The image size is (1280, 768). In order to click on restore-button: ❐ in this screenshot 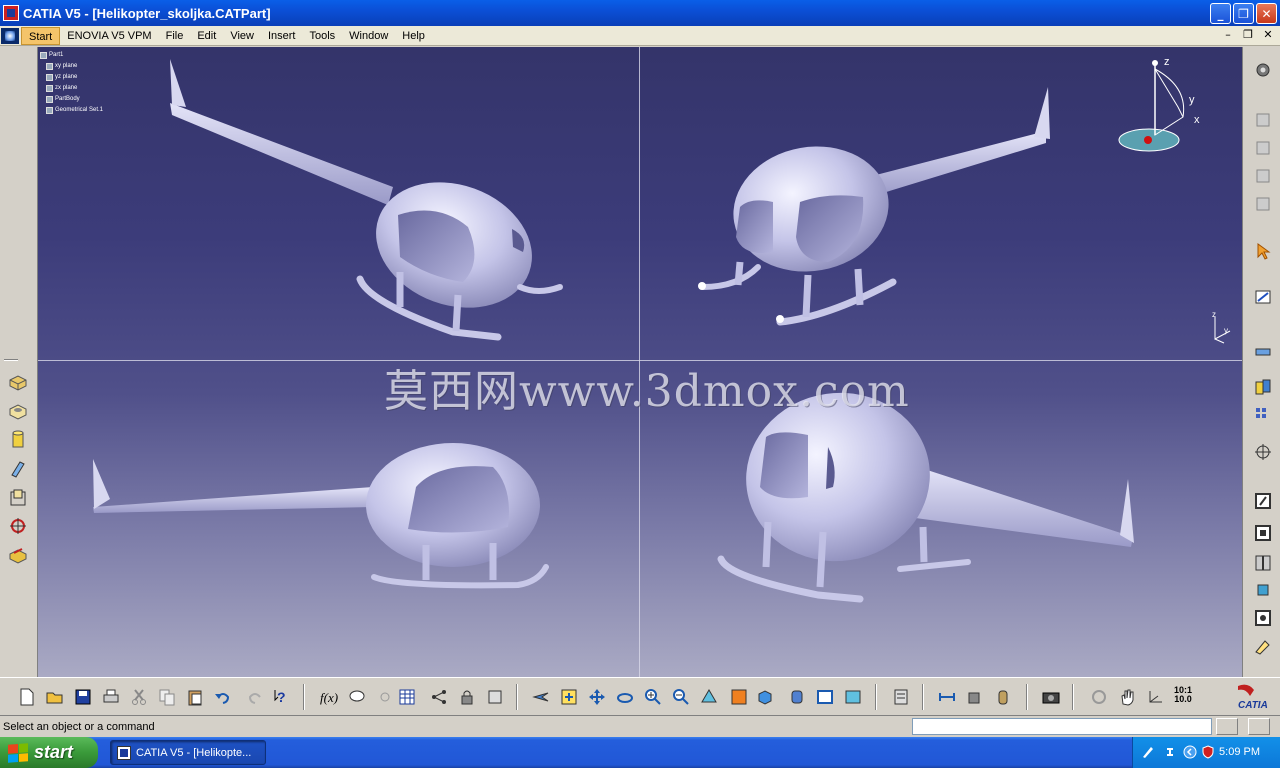, I will do `click(1243, 13)`.